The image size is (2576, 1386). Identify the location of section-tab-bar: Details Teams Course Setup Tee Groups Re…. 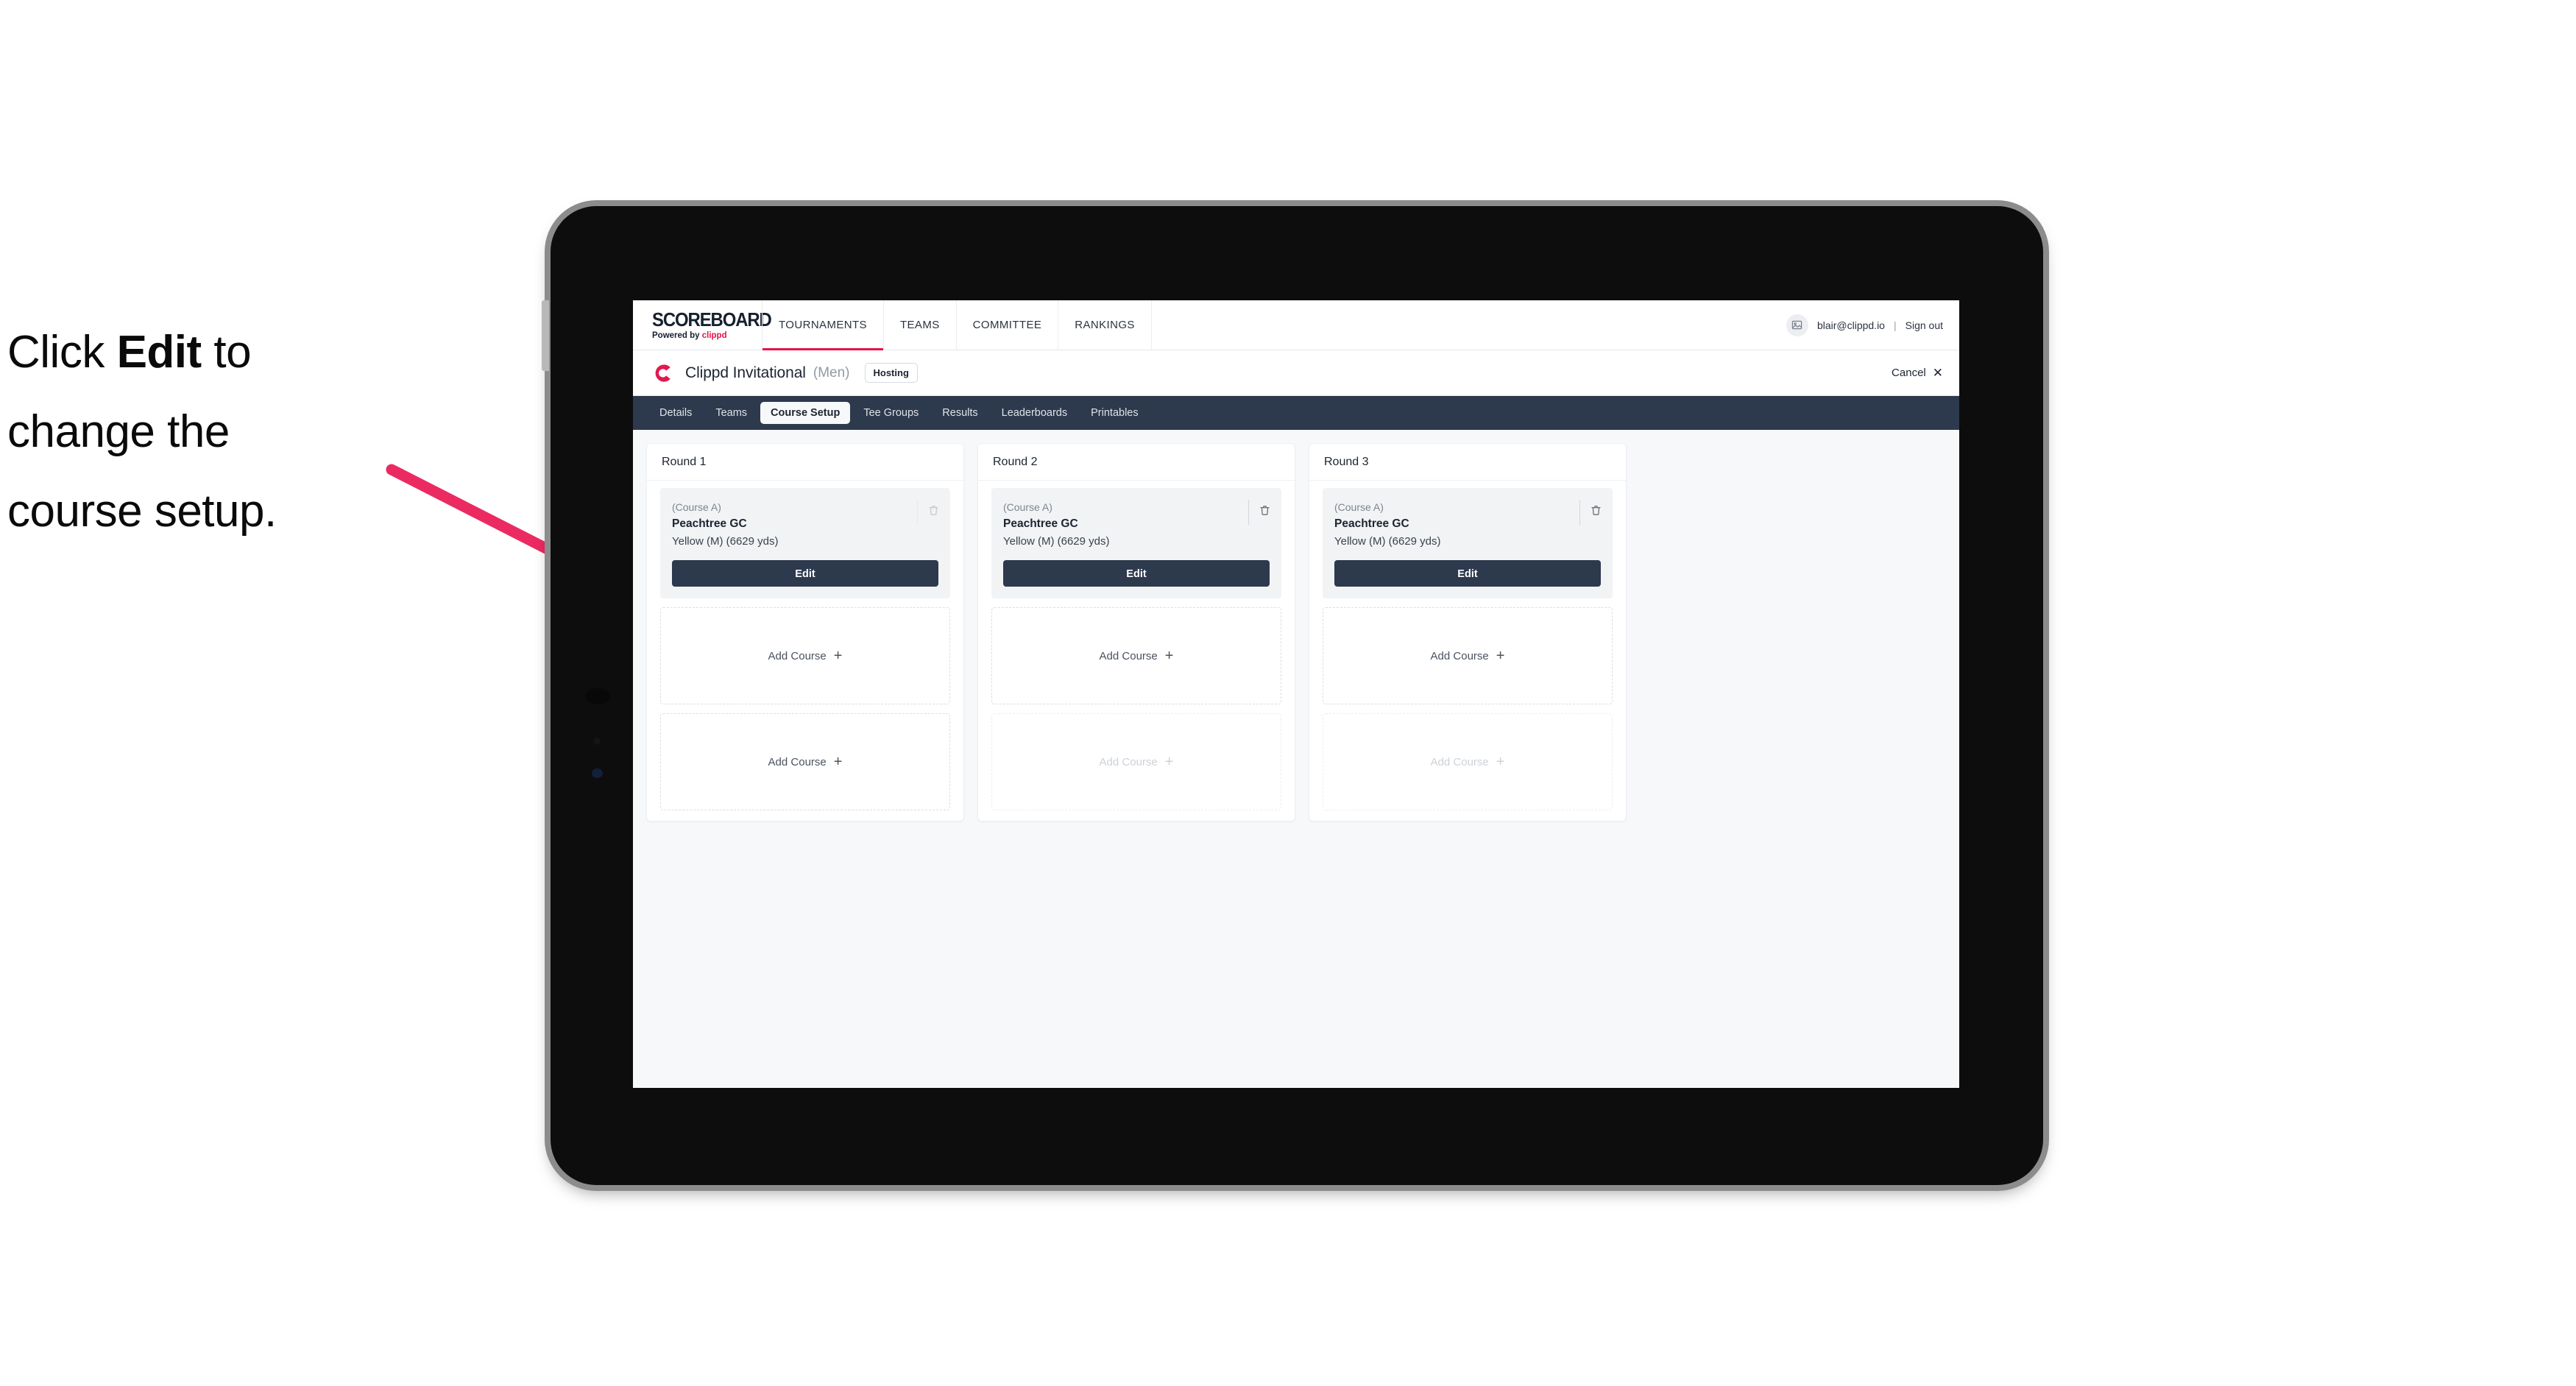
(1296, 413).